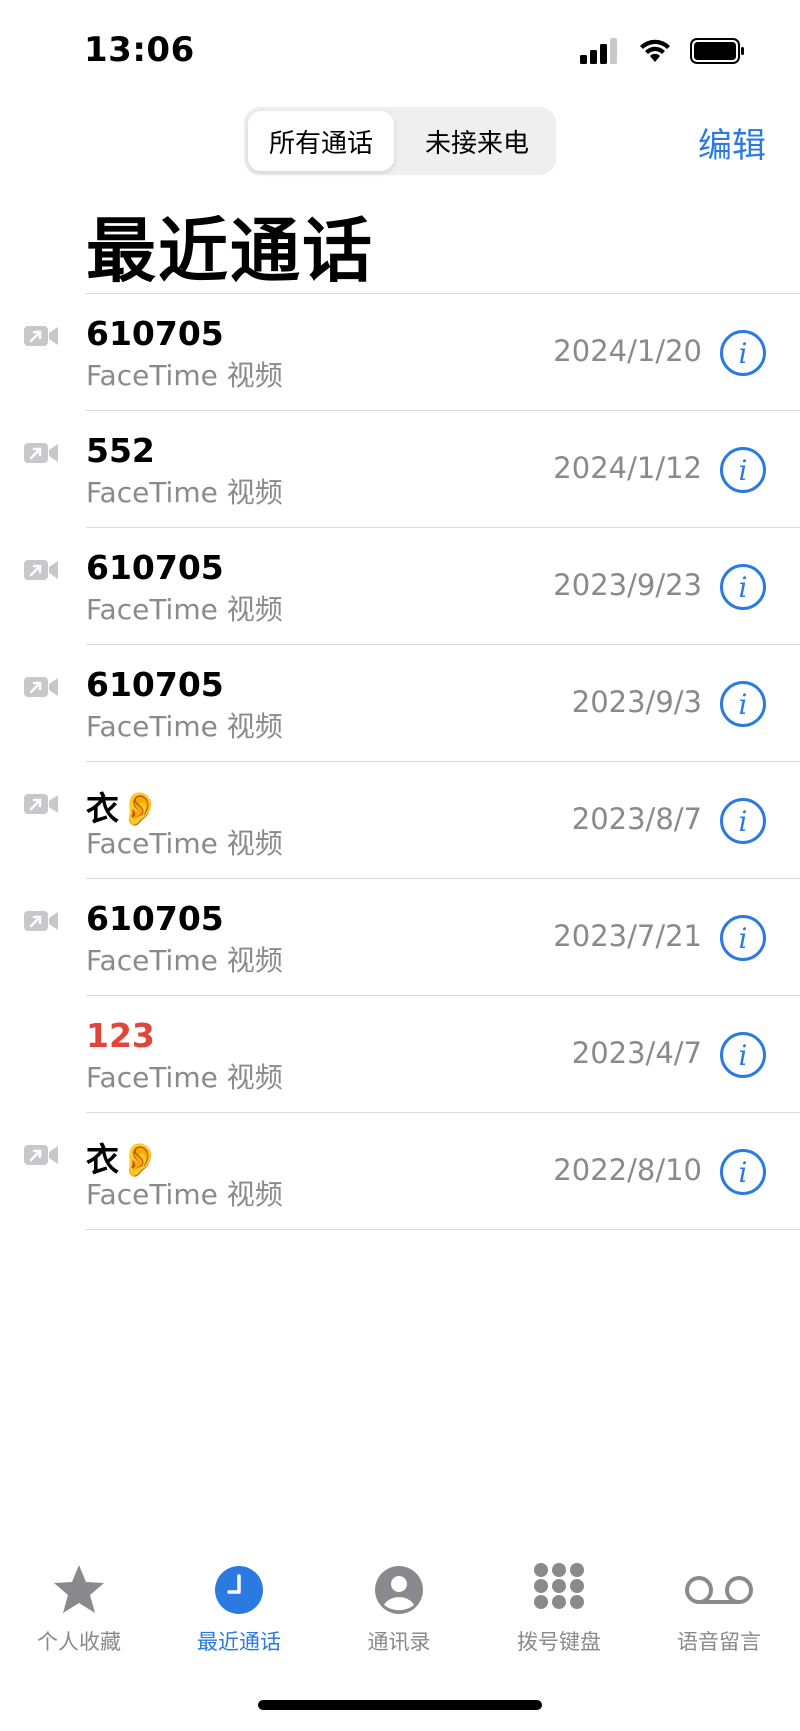  What do you see at coordinates (412, 820) in the screenshot?
I see `call-row: 衣👂 FaceTime 视频 2023/8/7 i` at bounding box center [412, 820].